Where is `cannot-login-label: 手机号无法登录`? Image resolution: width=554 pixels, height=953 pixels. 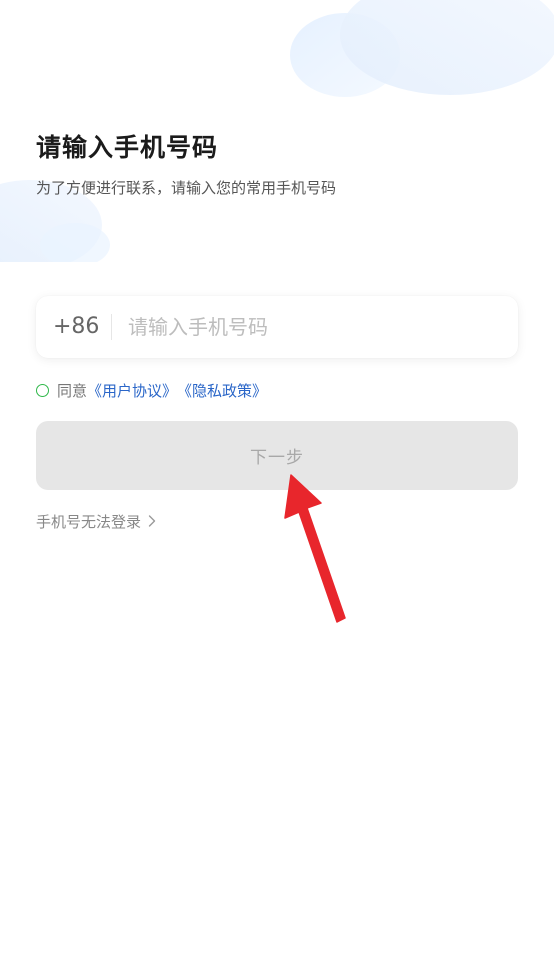
cannot-login-label: 手机号无法登录 is located at coordinates (89, 521).